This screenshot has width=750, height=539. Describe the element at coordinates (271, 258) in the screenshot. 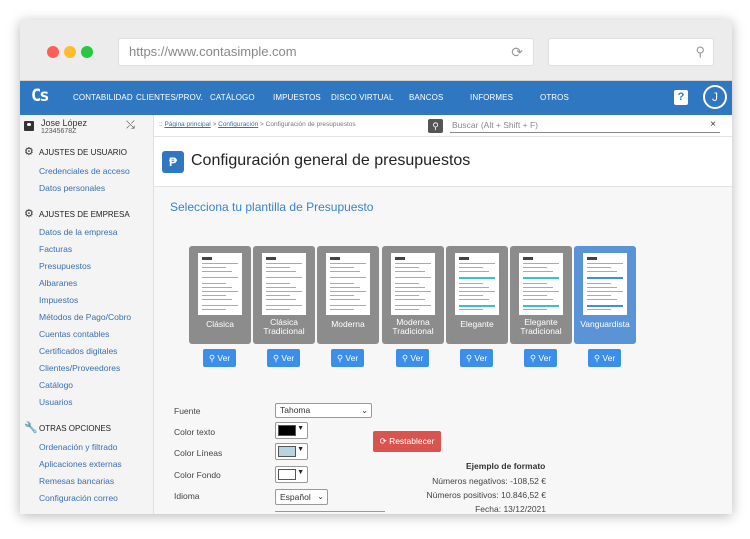

I see `thumbnail-logo` at that location.